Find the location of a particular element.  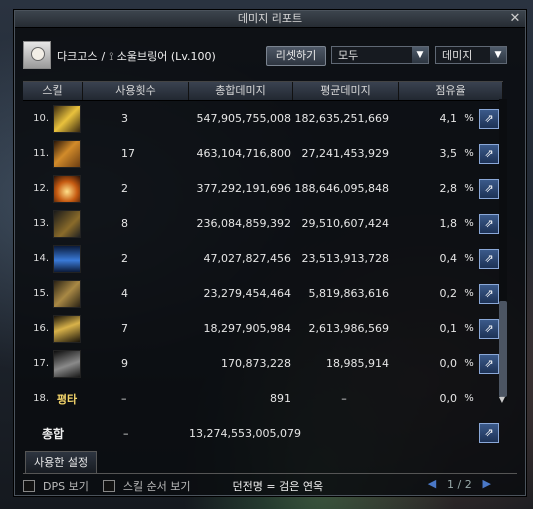

title-bar: 데미지 리포트 ✕ is located at coordinates (270, 19).